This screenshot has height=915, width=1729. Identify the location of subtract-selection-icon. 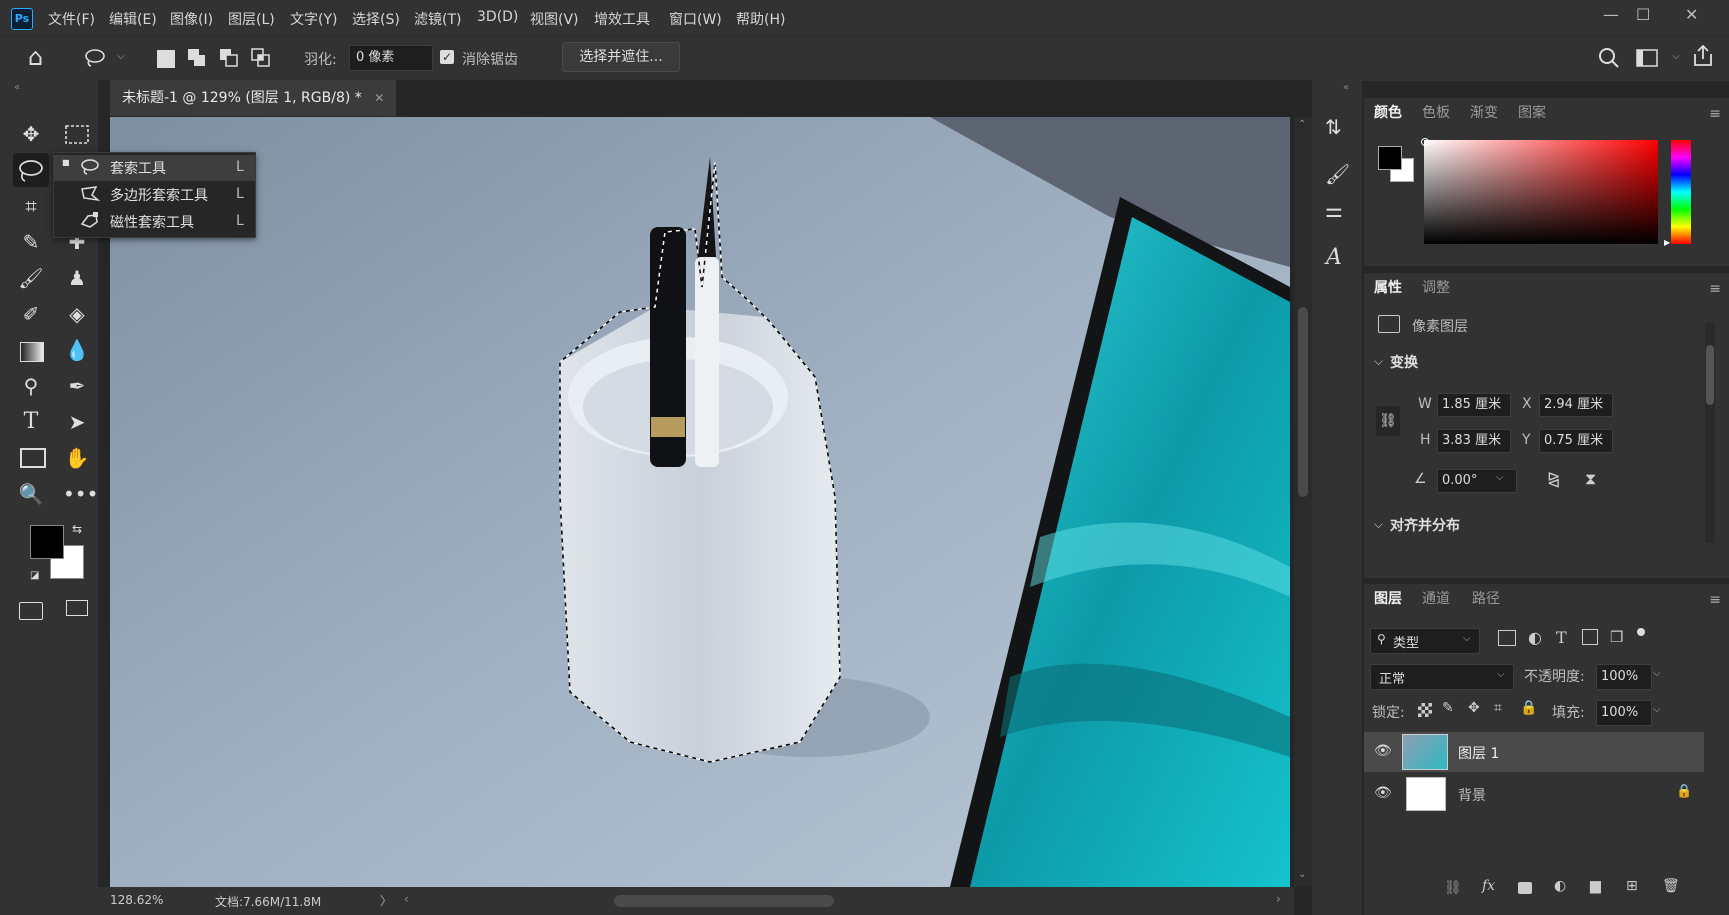
(229, 60).